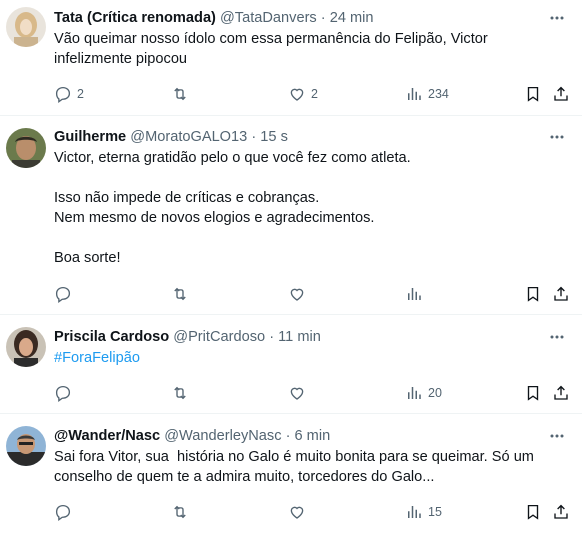 This screenshot has height=537, width=582. Describe the element at coordinates (435, 512) in the screenshot. I see `views-count: 15` at that location.